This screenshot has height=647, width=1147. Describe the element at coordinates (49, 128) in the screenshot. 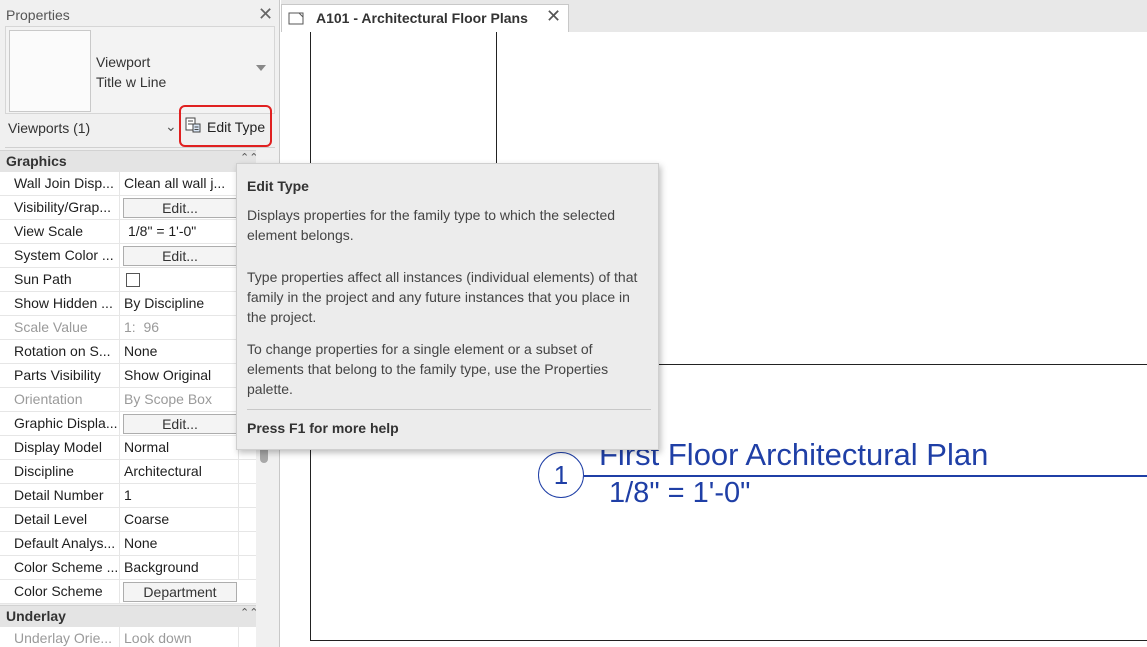

I see `instance-filter-dropdown: Viewports (1)` at that location.